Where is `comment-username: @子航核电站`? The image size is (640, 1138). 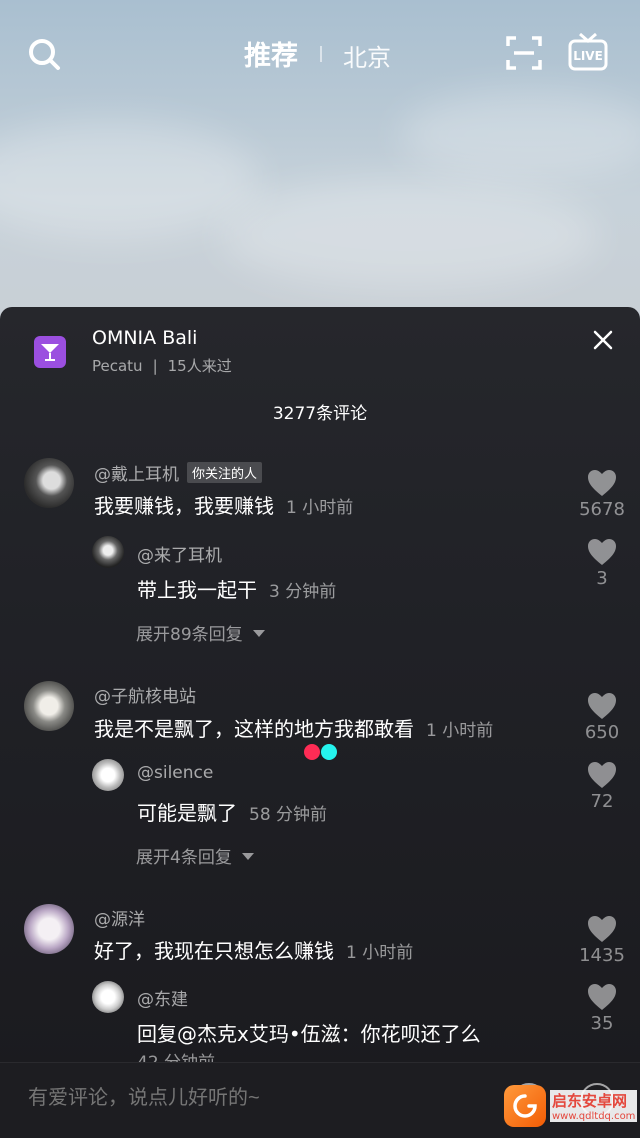
comment-username: @子航核电站 is located at coordinates (145, 694).